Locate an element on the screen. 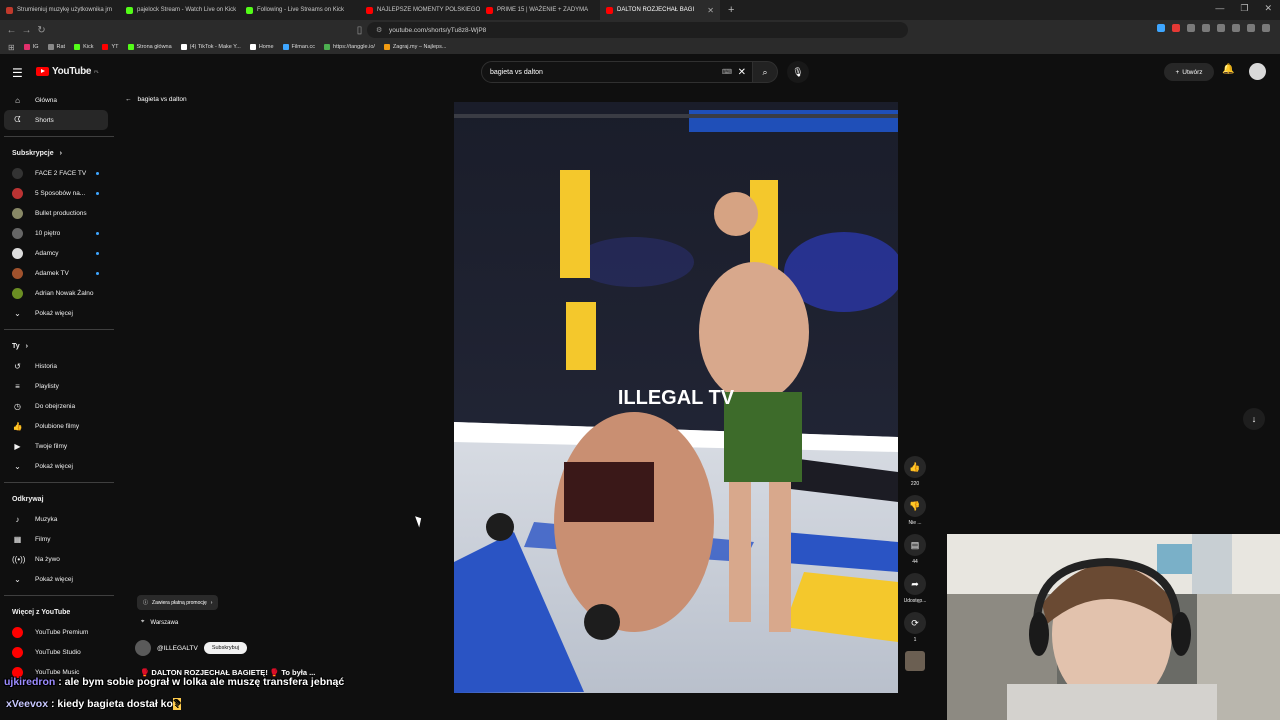 The height and width of the screenshot is (720, 1280). sidebar-item: ⌂ Główna is located at coordinates (58, 100).